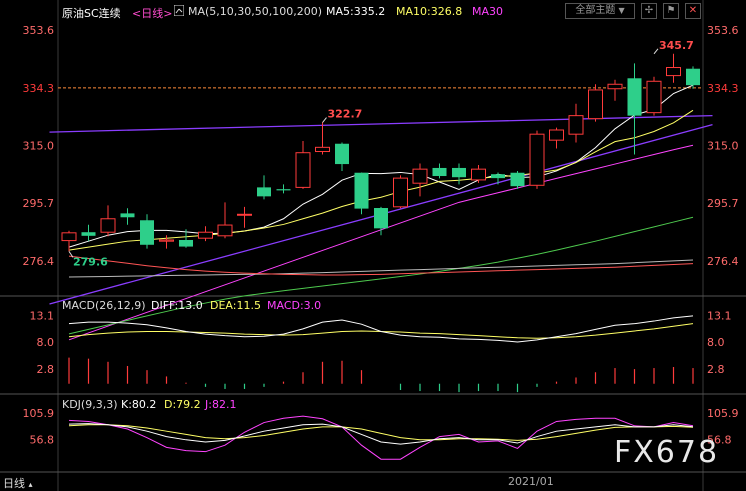  What do you see at coordinates (39, 146) in the screenshot?
I see `y-tick-label-left: 315.0` at bounding box center [39, 146].